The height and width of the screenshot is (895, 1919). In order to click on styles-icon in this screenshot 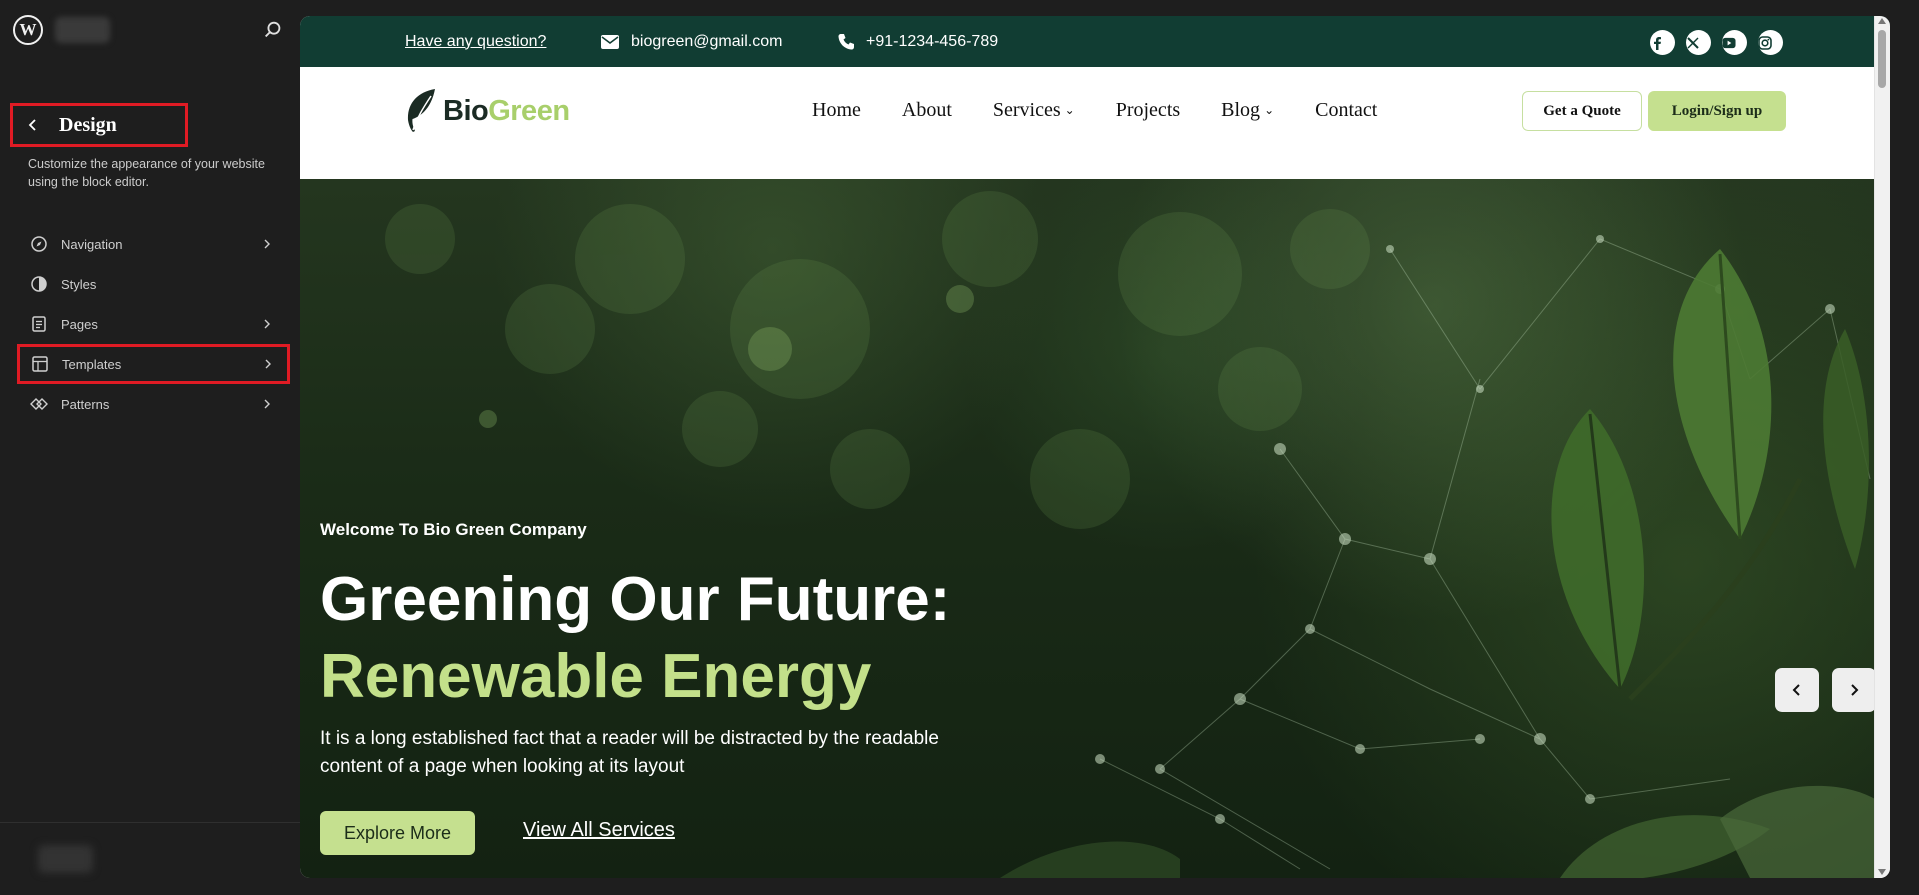, I will do `click(39, 284)`.